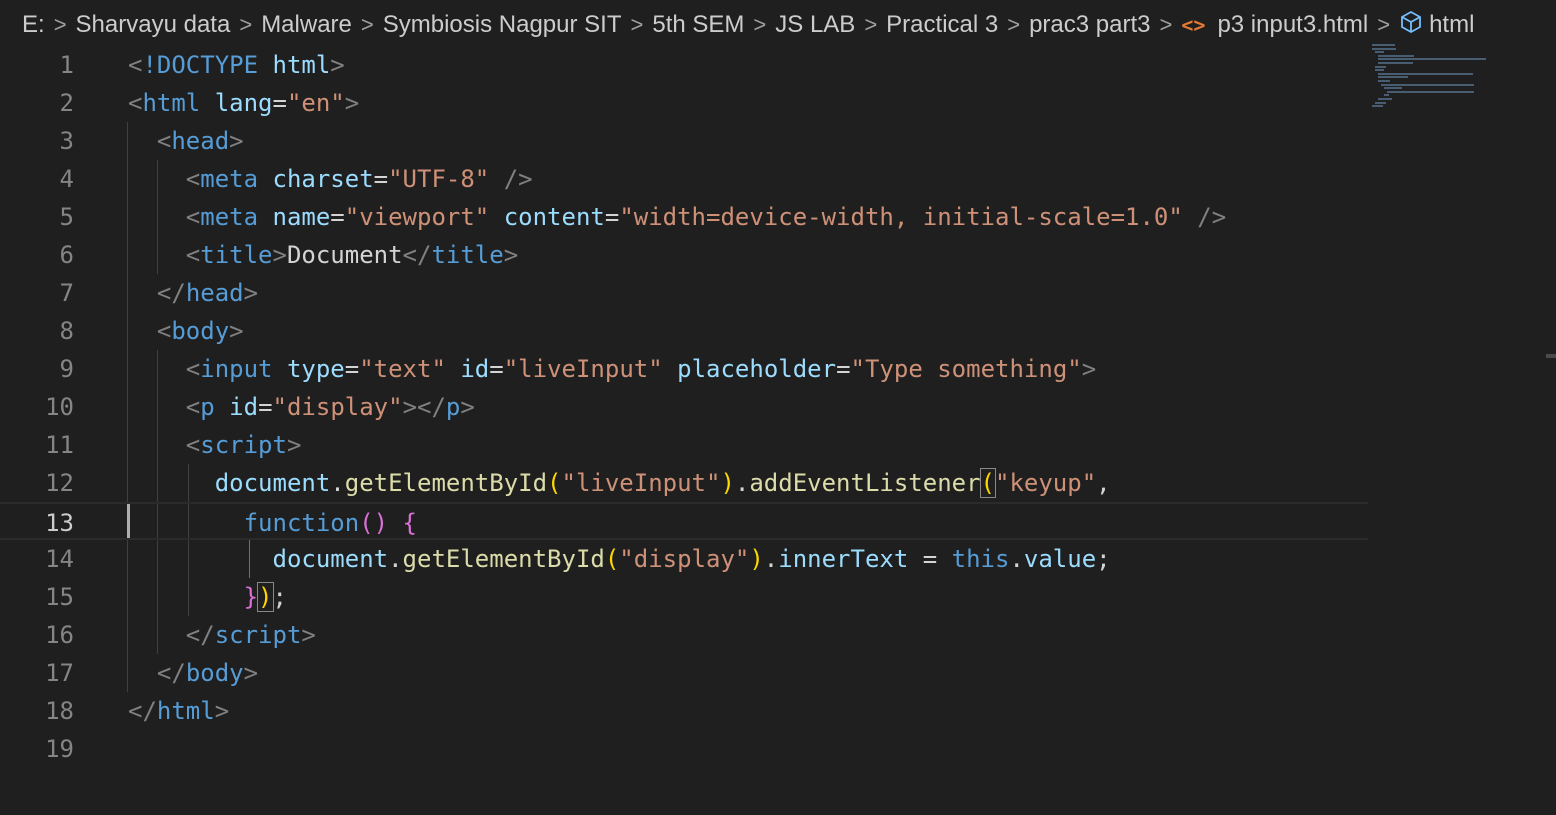 The image size is (1556, 815). Describe the element at coordinates (684, 521) in the screenshot. I see `code-line: 13 function() {` at that location.